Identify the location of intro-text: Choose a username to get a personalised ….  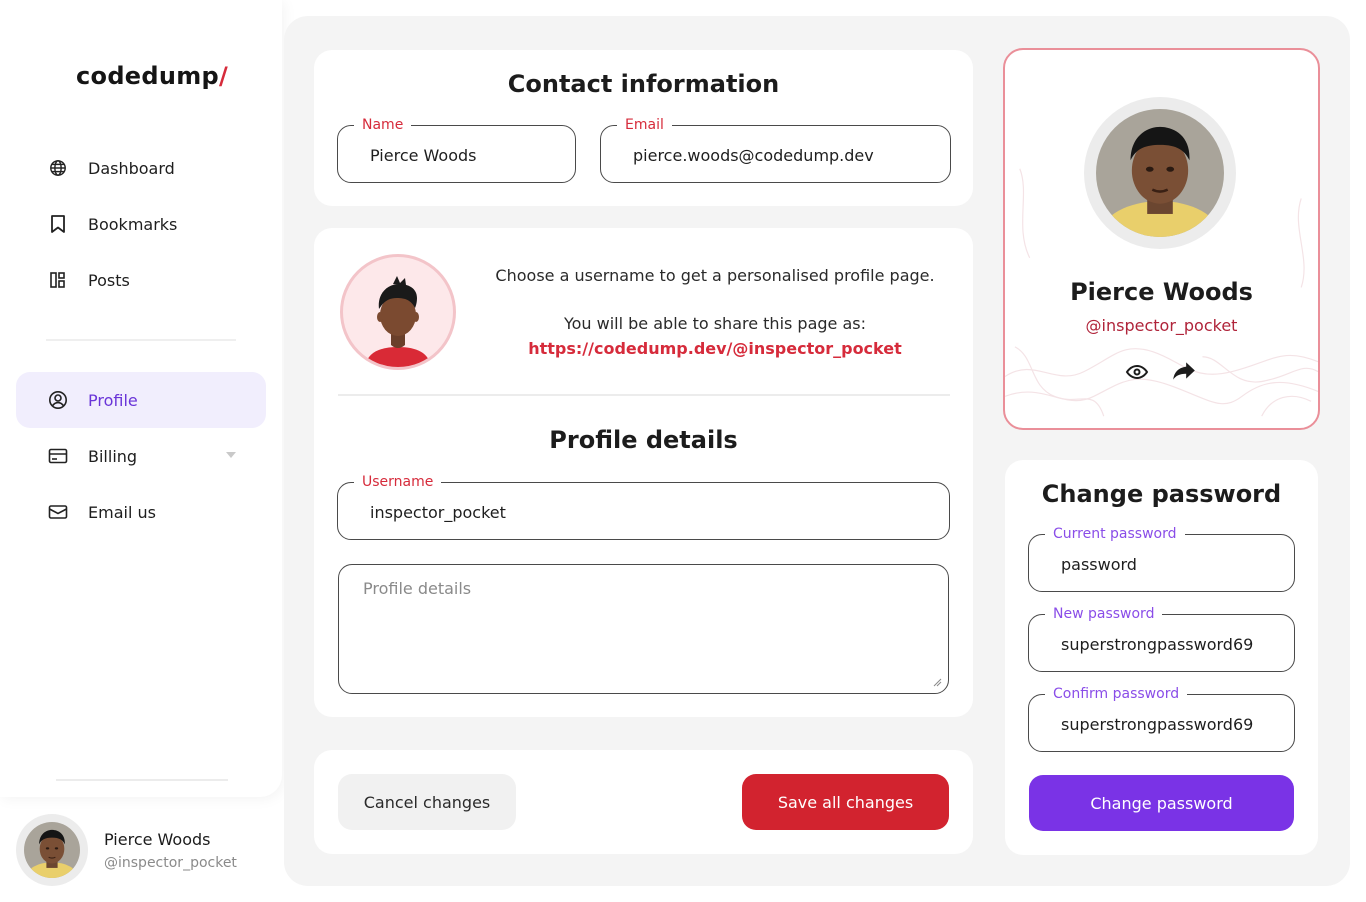
(715, 275).